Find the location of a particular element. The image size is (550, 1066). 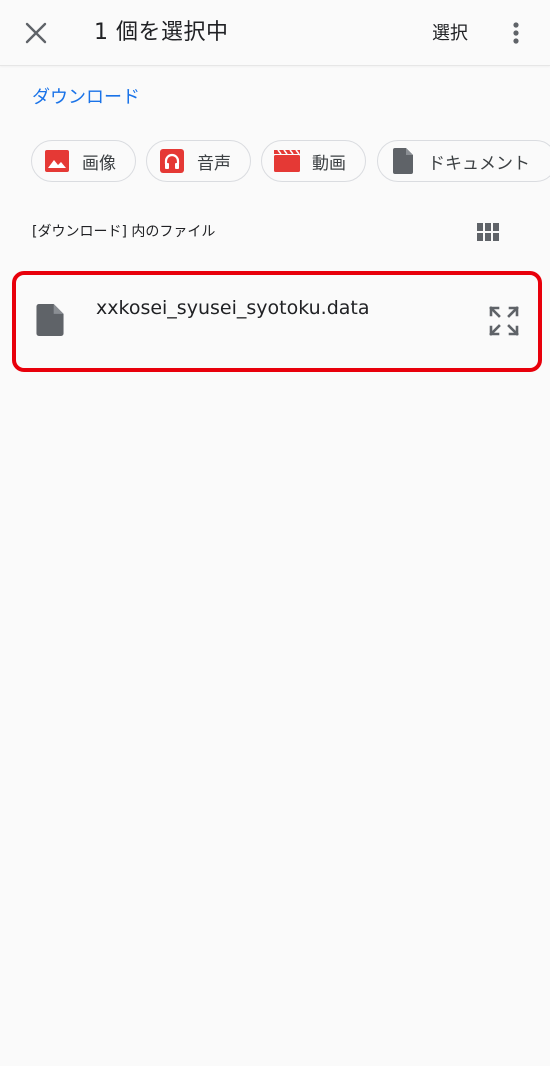

select-button: 選択 is located at coordinates (450, 34).